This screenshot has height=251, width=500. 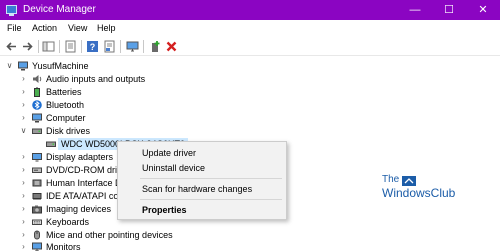 What do you see at coordinates (59, 9) in the screenshot?
I see `window-title: Device Manager` at bounding box center [59, 9].